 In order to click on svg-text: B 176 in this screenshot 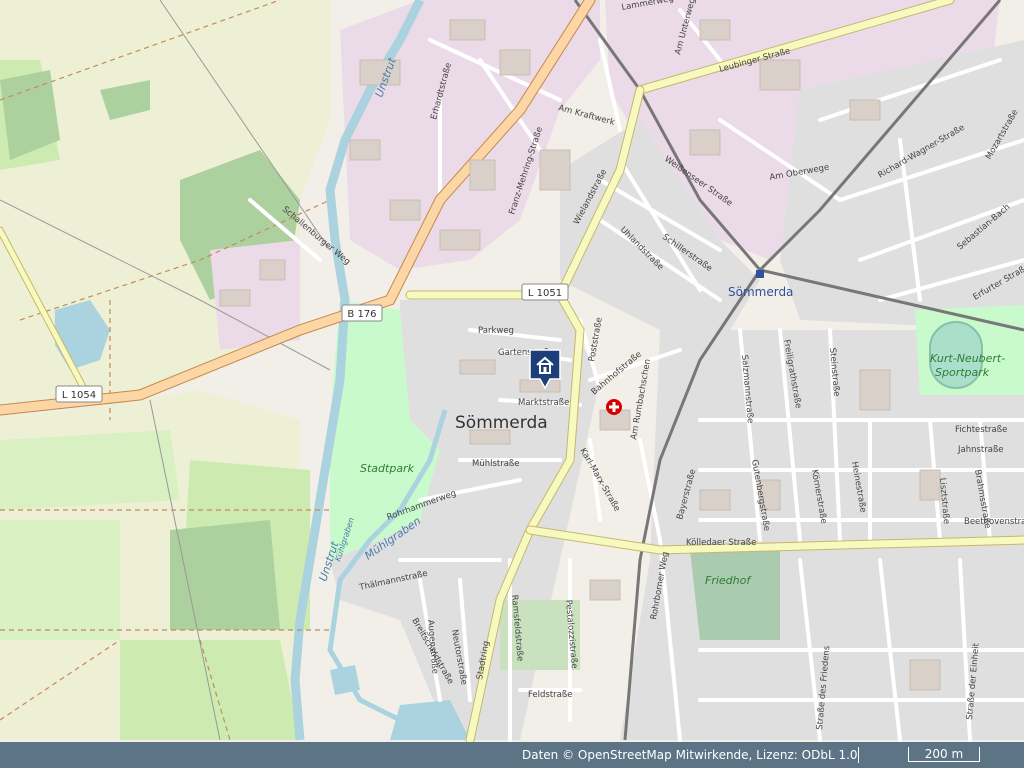, I will do `click(361, 314)`.